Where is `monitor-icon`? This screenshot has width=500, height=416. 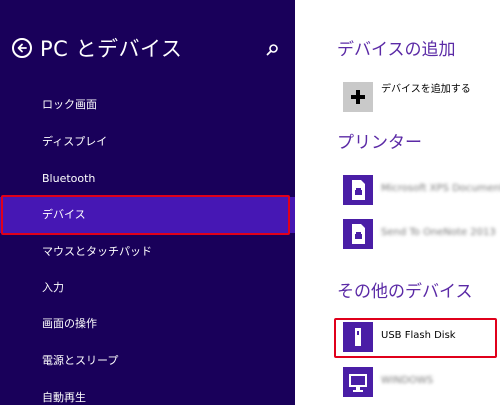
monitor-icon is located at coordinates (358, 382).